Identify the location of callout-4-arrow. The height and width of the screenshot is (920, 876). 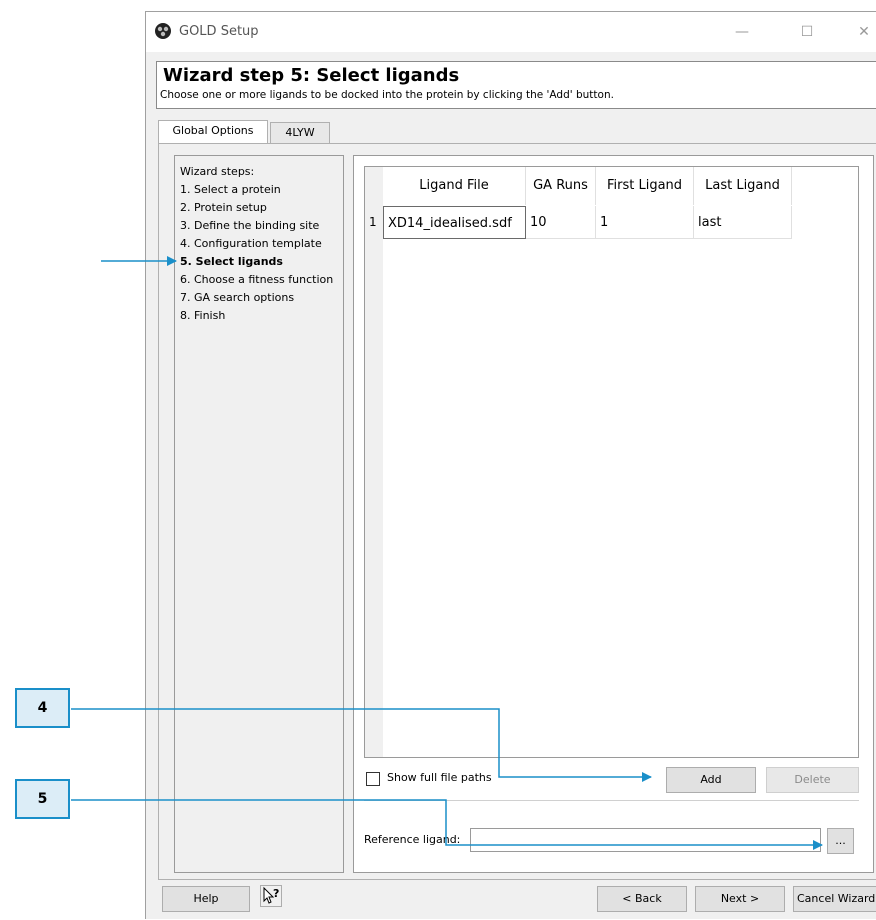
(361, 745).